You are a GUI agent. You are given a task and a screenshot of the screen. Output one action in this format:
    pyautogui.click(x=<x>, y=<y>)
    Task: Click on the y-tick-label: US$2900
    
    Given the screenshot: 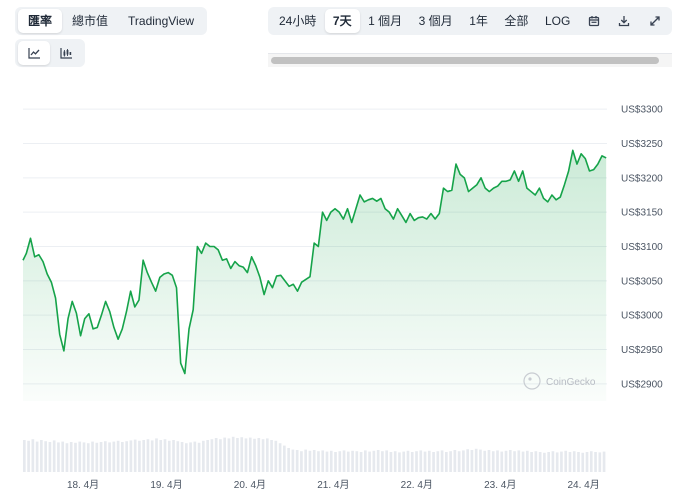 What is the action you would take?
    pyautogui.click(x=642, y=384)
    